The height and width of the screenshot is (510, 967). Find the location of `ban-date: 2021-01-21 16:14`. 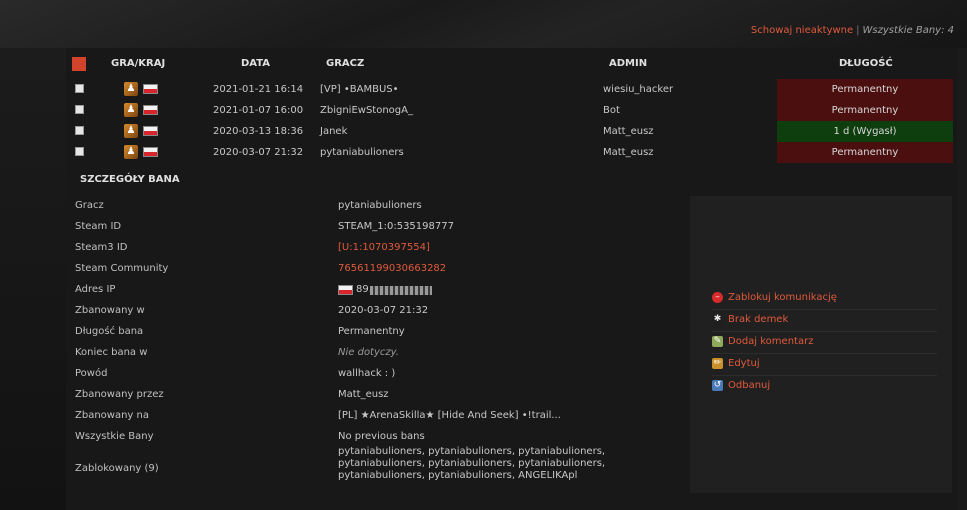

ban-date: 2021-01-21 16:14 is located at coordinates (258, 89).